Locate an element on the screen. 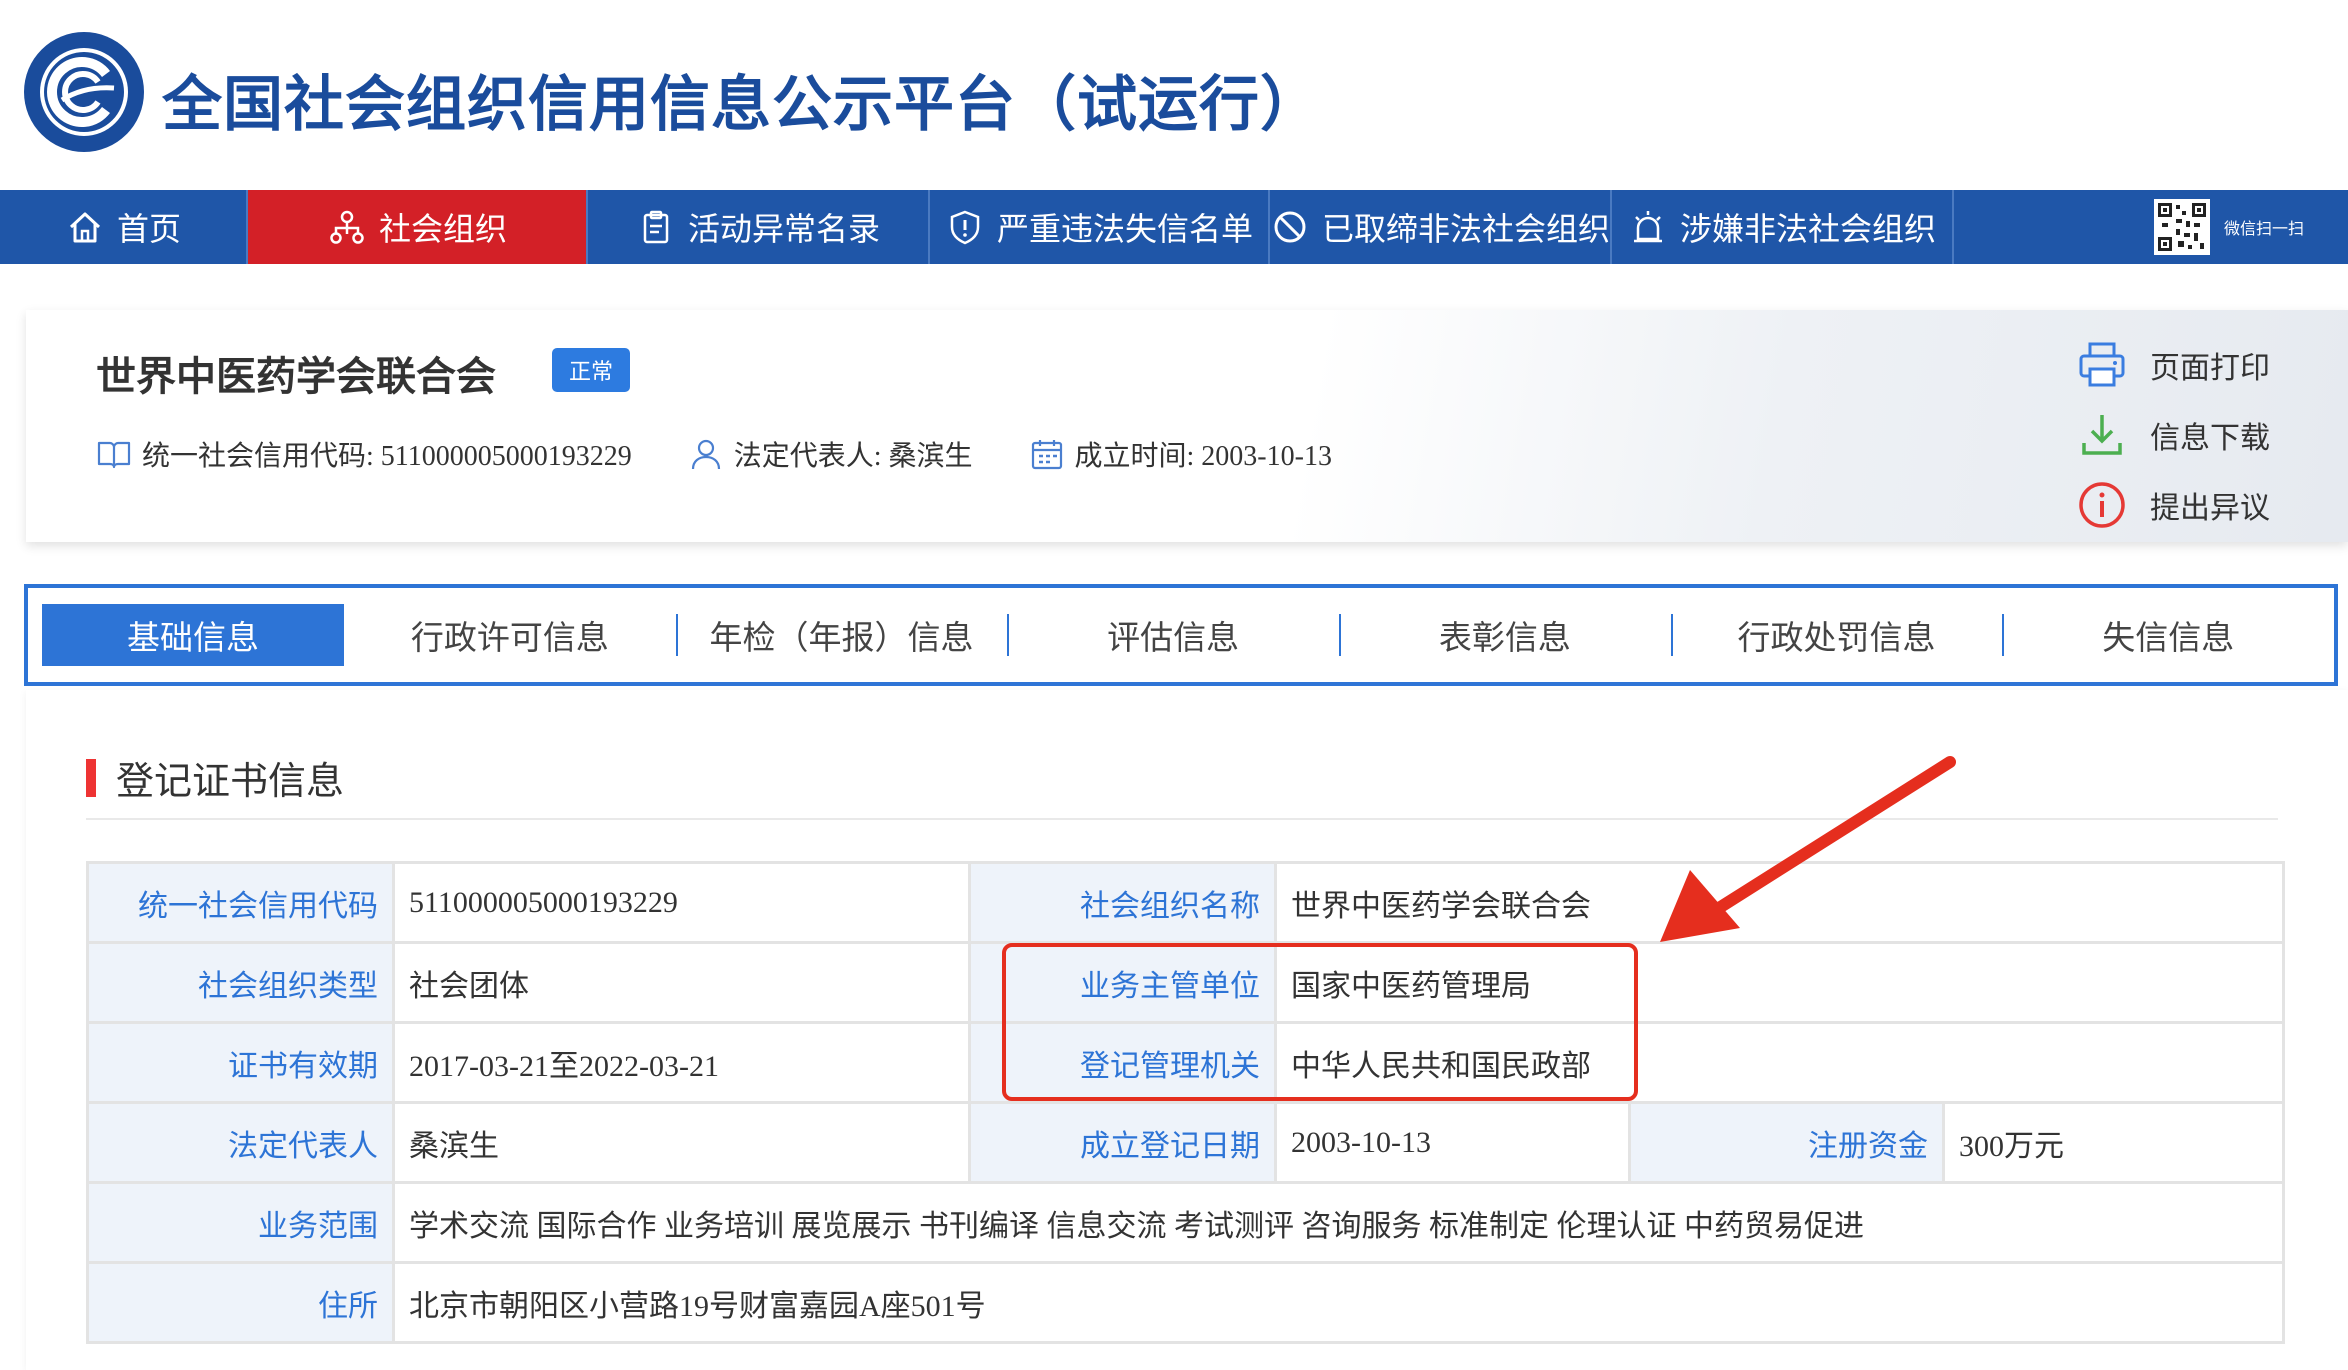 The width and height of the screenshot is (2348, 1370). table-row: 住所 北京市朝阳区小营路19号财富嘉园A座501号 is located at coordinates (1186, 1302).